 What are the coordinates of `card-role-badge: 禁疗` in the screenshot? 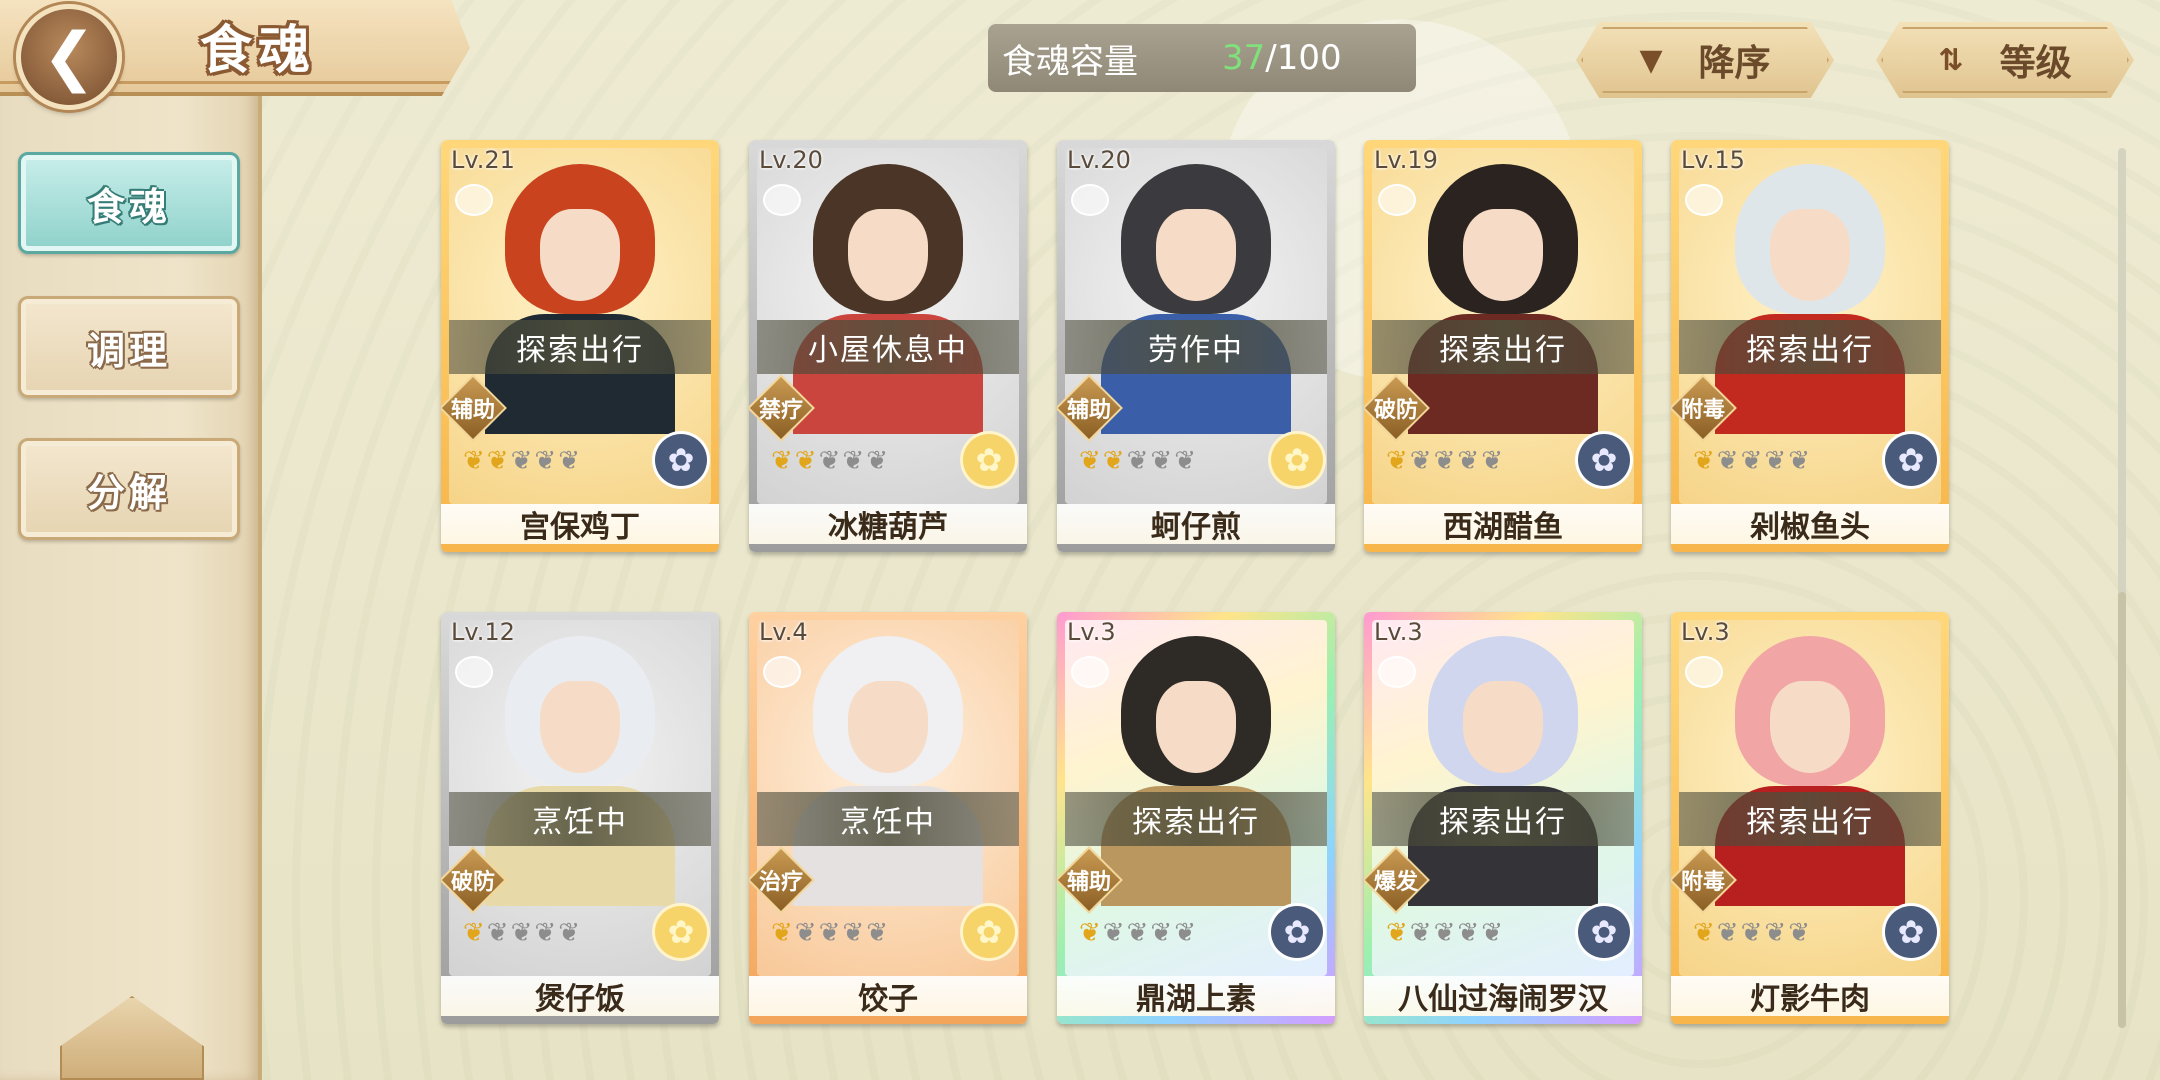 It's located at (782, 408).